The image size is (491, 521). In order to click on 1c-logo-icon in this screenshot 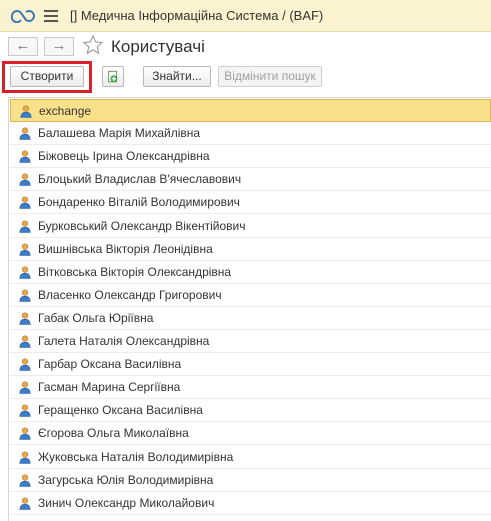, I will do `click(23, 16)`.